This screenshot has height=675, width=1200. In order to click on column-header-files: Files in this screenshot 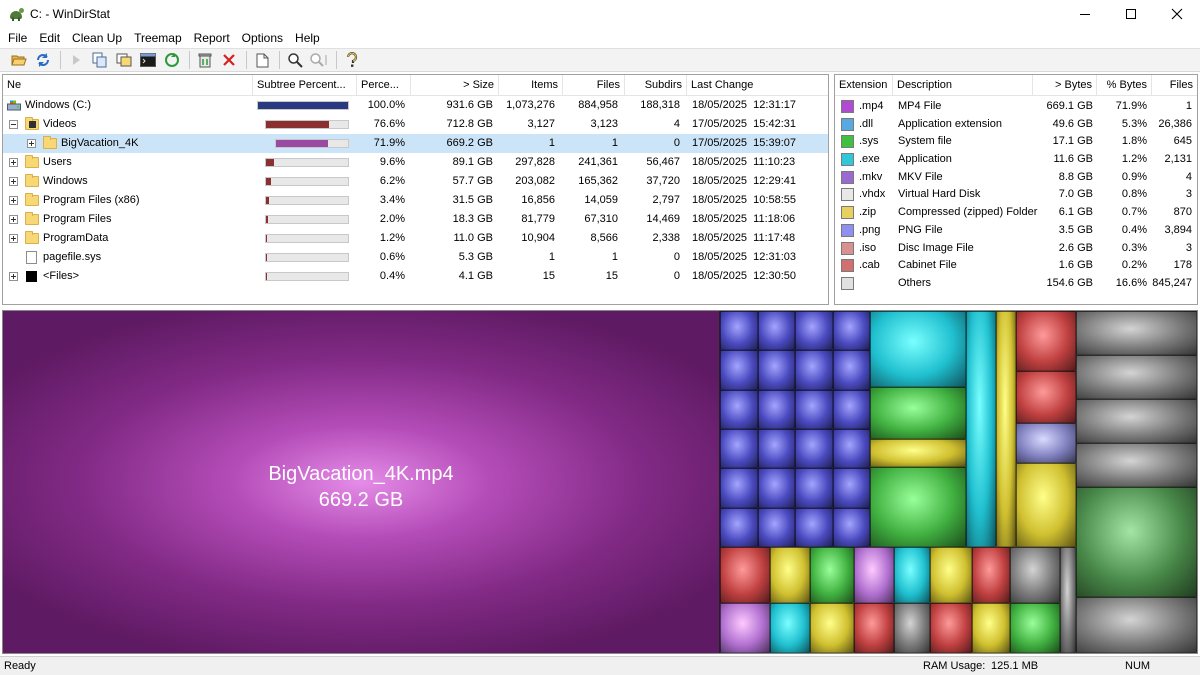, I will do `click(594, 85)`.